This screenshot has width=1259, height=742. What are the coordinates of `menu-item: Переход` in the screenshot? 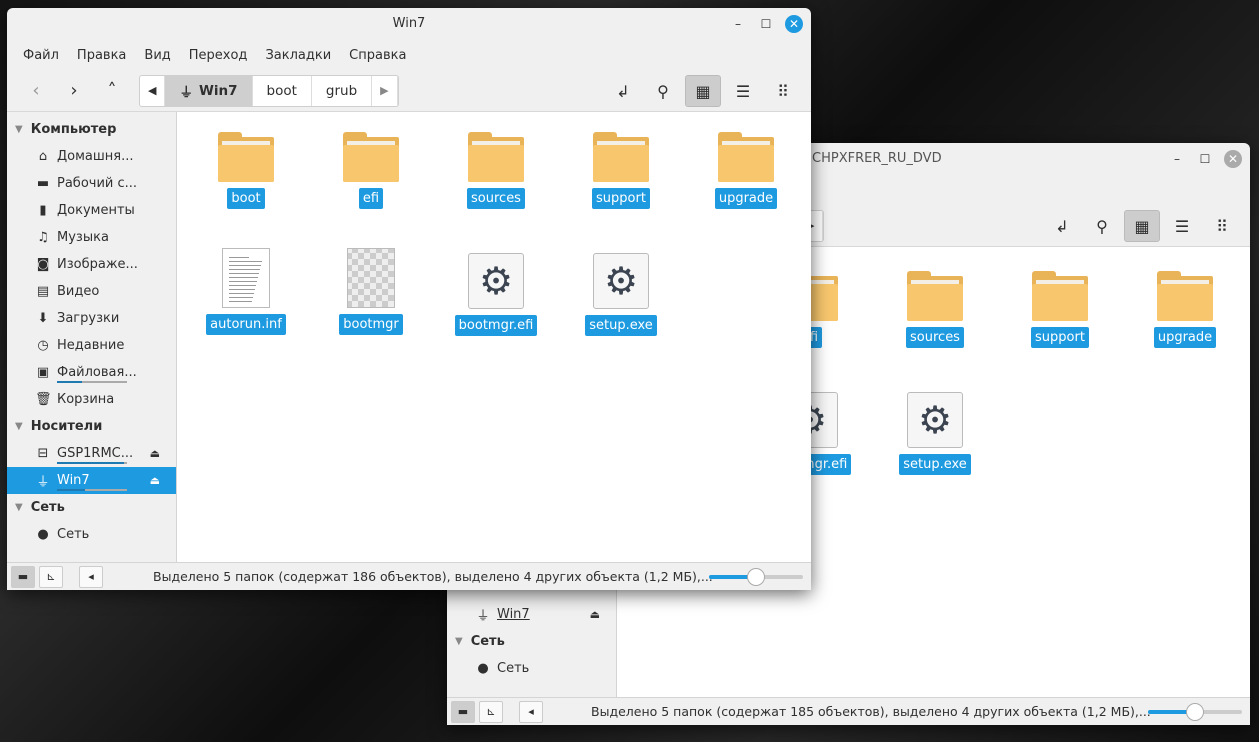 It's located at (218, 55).